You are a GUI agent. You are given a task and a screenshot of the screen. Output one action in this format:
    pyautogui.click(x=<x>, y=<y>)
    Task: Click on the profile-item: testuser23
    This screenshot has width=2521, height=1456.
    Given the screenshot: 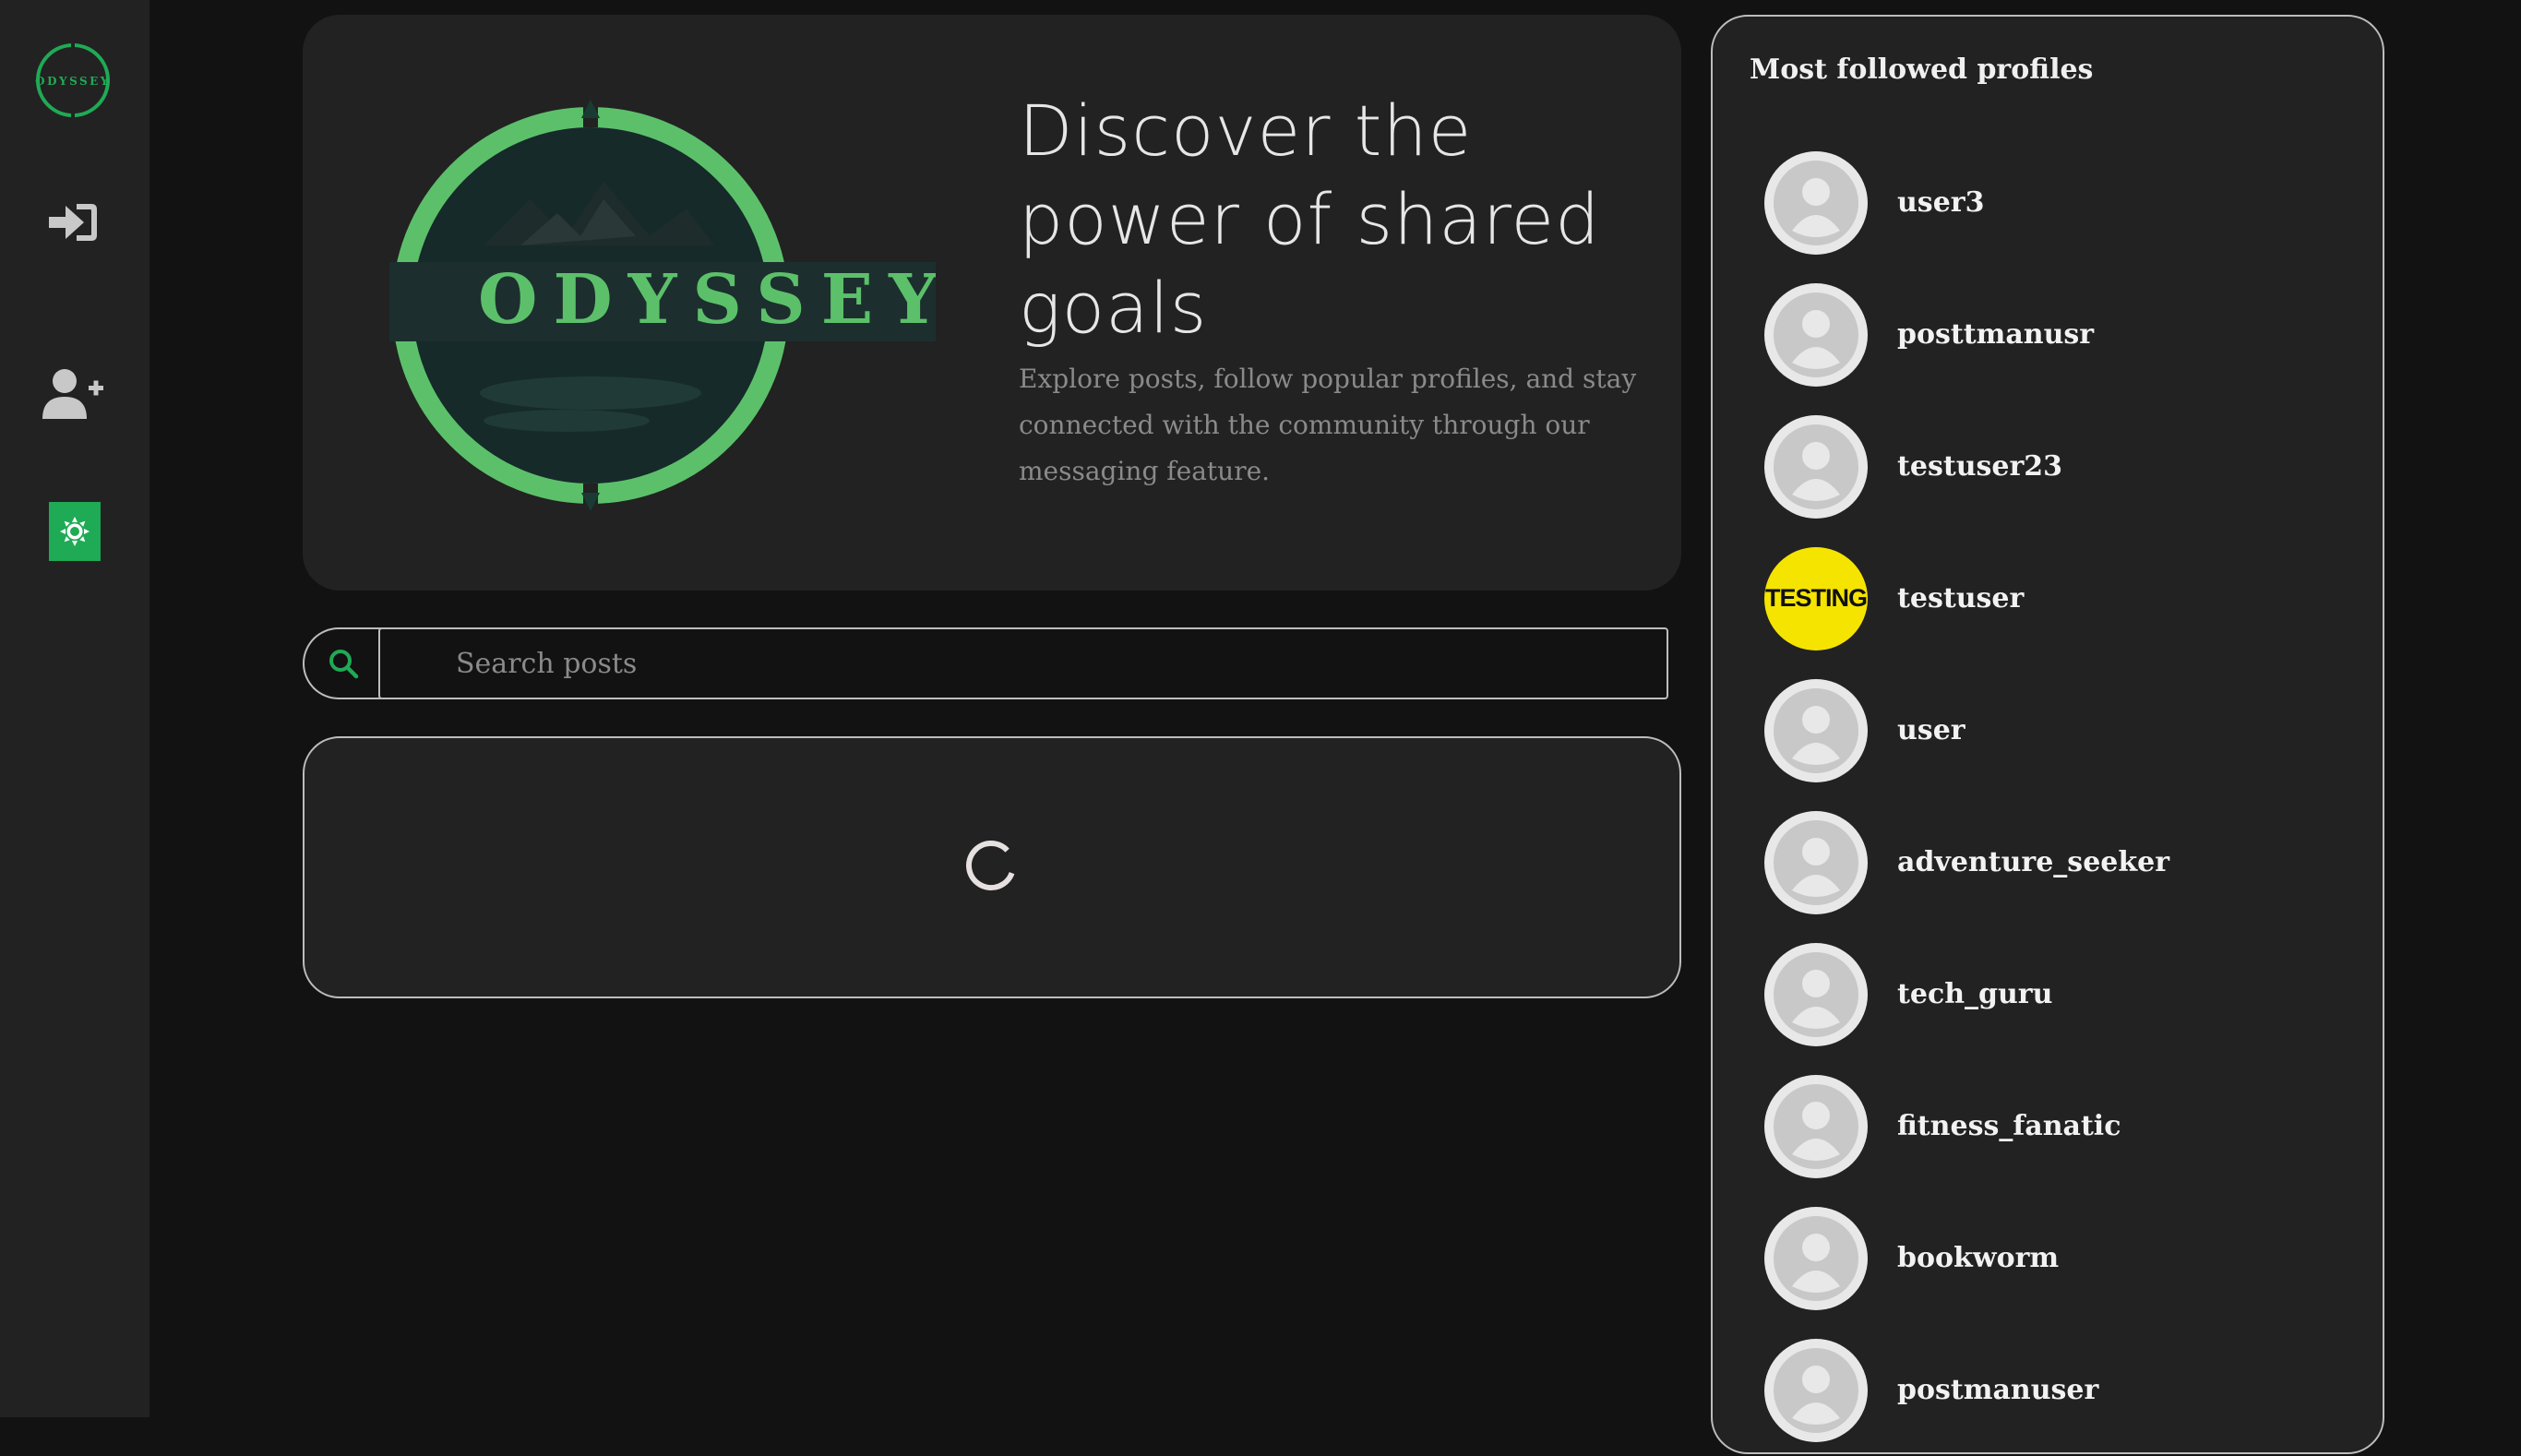 What is the action you would take?
    pyautogui.click(x=2059, y=466)
    